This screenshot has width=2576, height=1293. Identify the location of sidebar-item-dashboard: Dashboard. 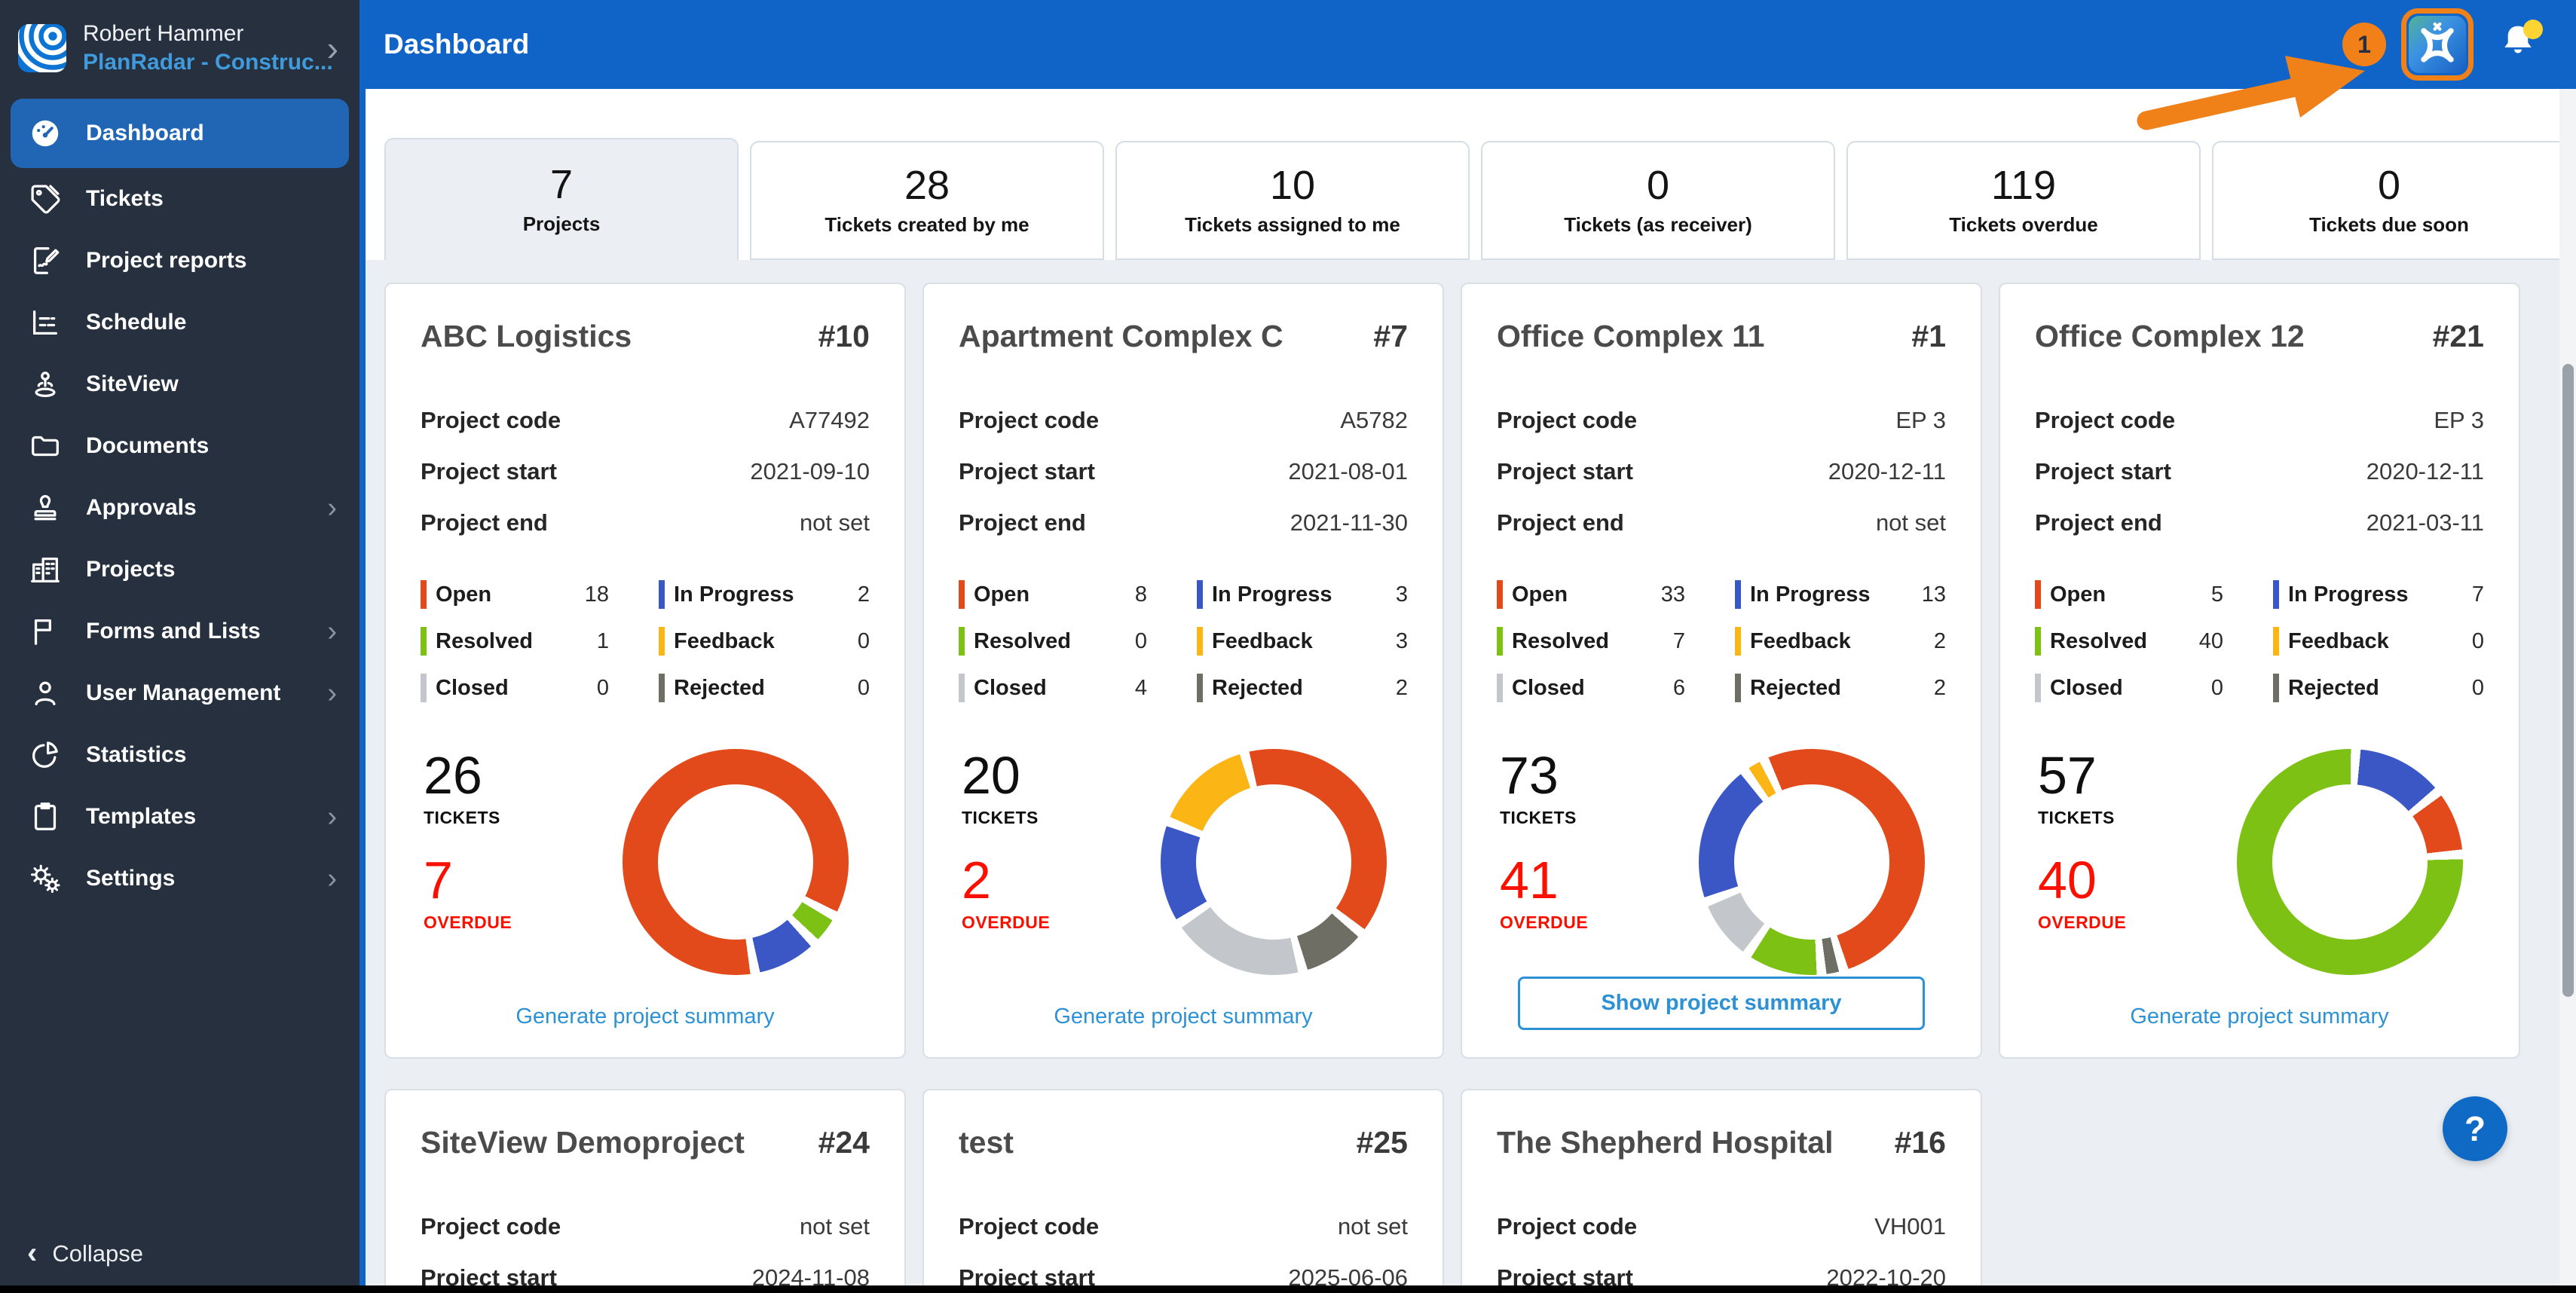
(180, 133).